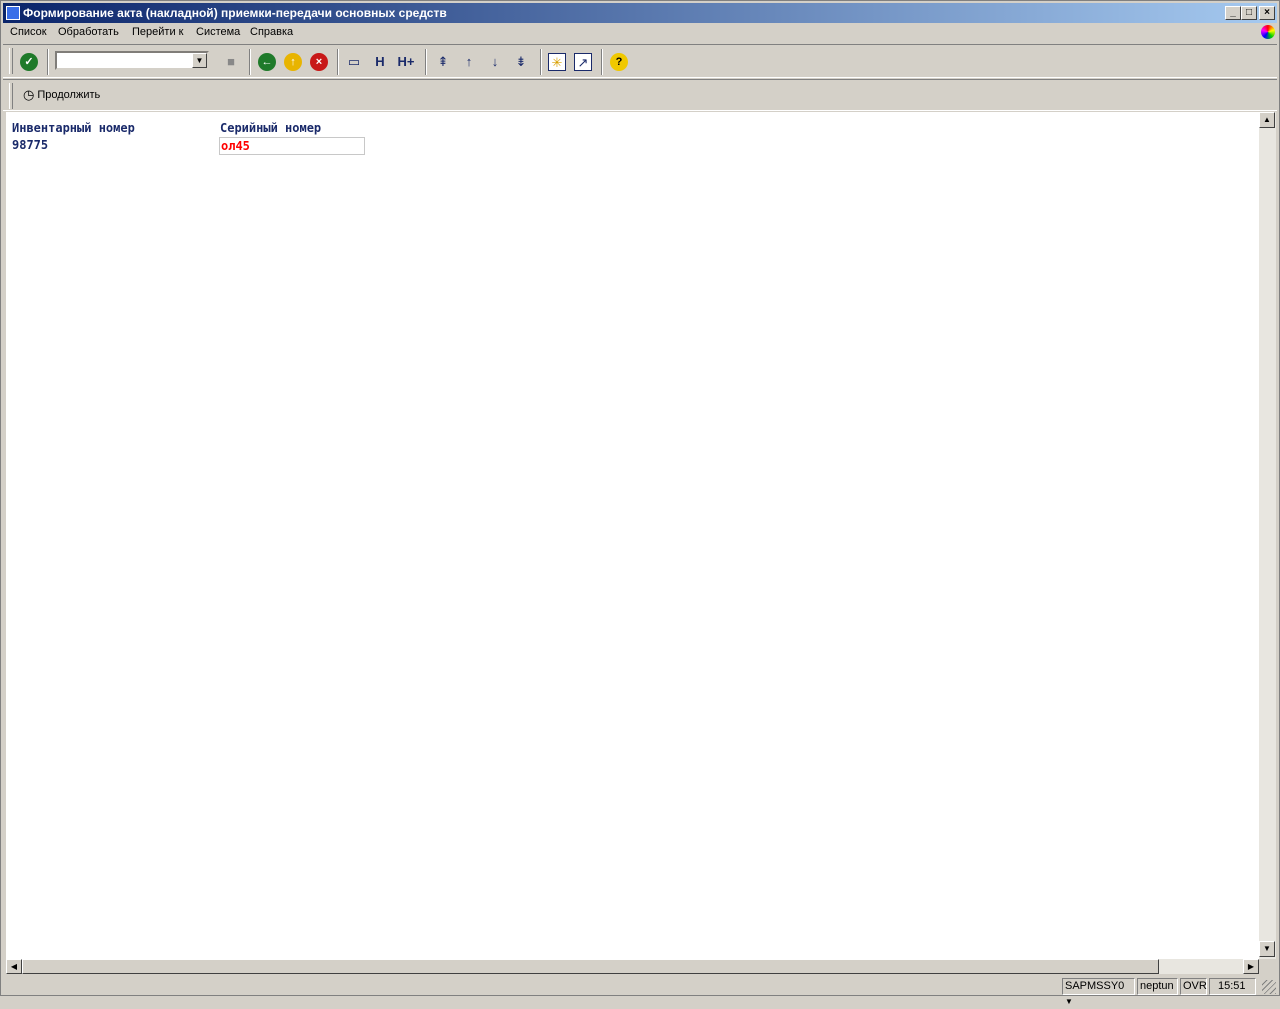 The width and height of the screenshot is (1280, 1009). Describe the element at coordinates (88, 32) in the screenshot. I see `menu-edit: Обработать` at that location.